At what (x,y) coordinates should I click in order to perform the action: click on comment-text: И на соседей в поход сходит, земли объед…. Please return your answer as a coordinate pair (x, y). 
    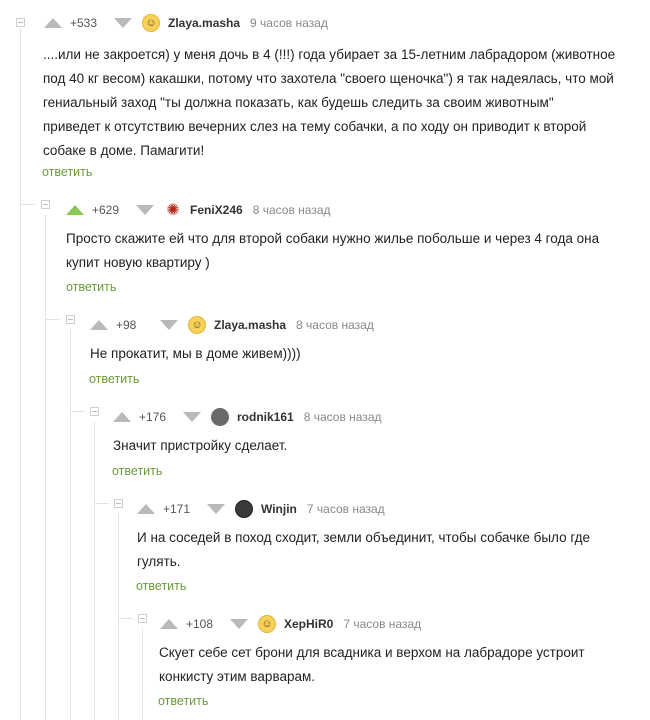
    Looking at the image, I should click on (387, 550).